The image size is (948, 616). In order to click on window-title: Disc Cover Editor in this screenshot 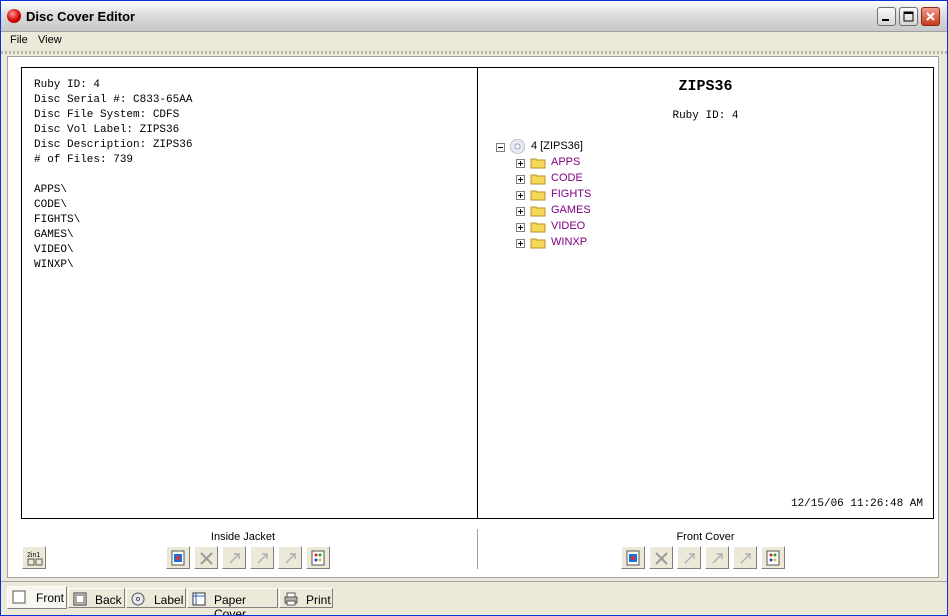, I will do `click(81, 16)`.